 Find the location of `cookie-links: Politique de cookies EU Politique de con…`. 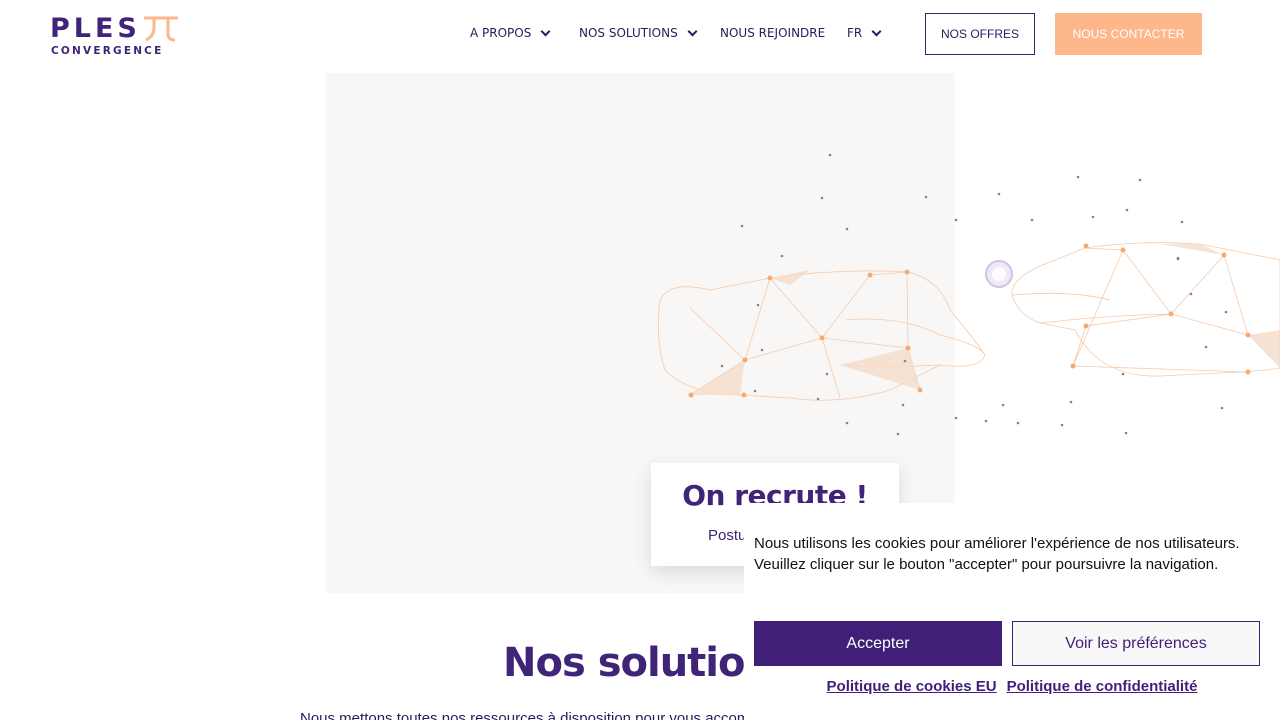

cookie-links: Politique de cookies EU Politique de con… is located at coordinates (1012, 686).